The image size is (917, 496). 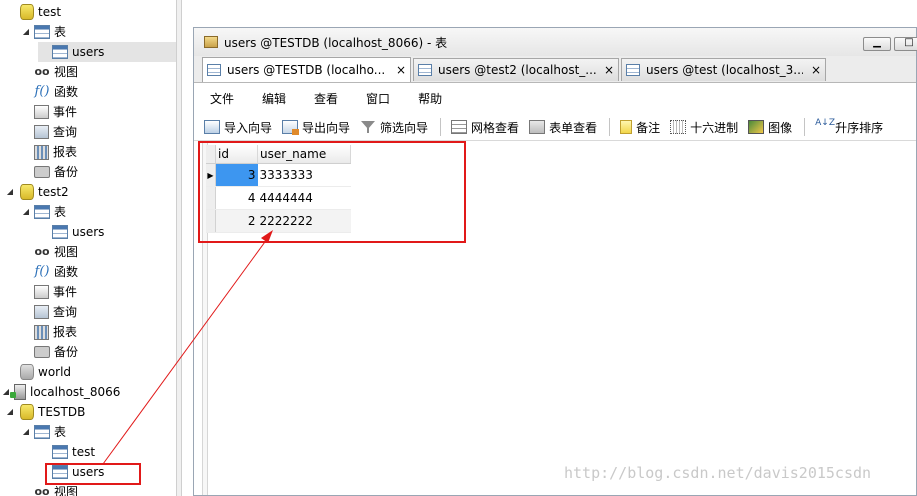 I want to click on image-label: 图像, so click(x=780, y=127).